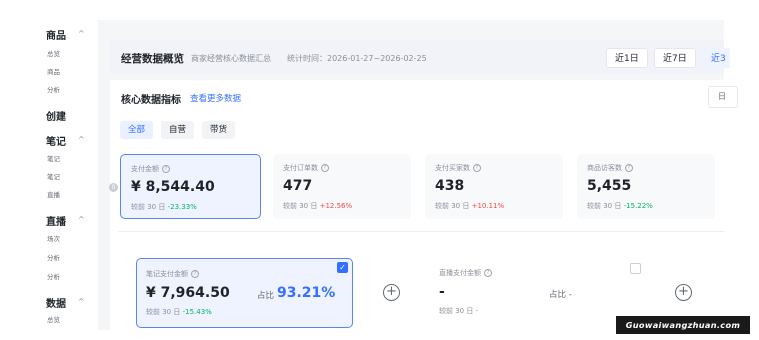 The width and height of the screenshot is (759, 340). Describe the element at coordinates (215, 98) in the screenshot. I see `view-more-link: 查看更多数据` at that location.